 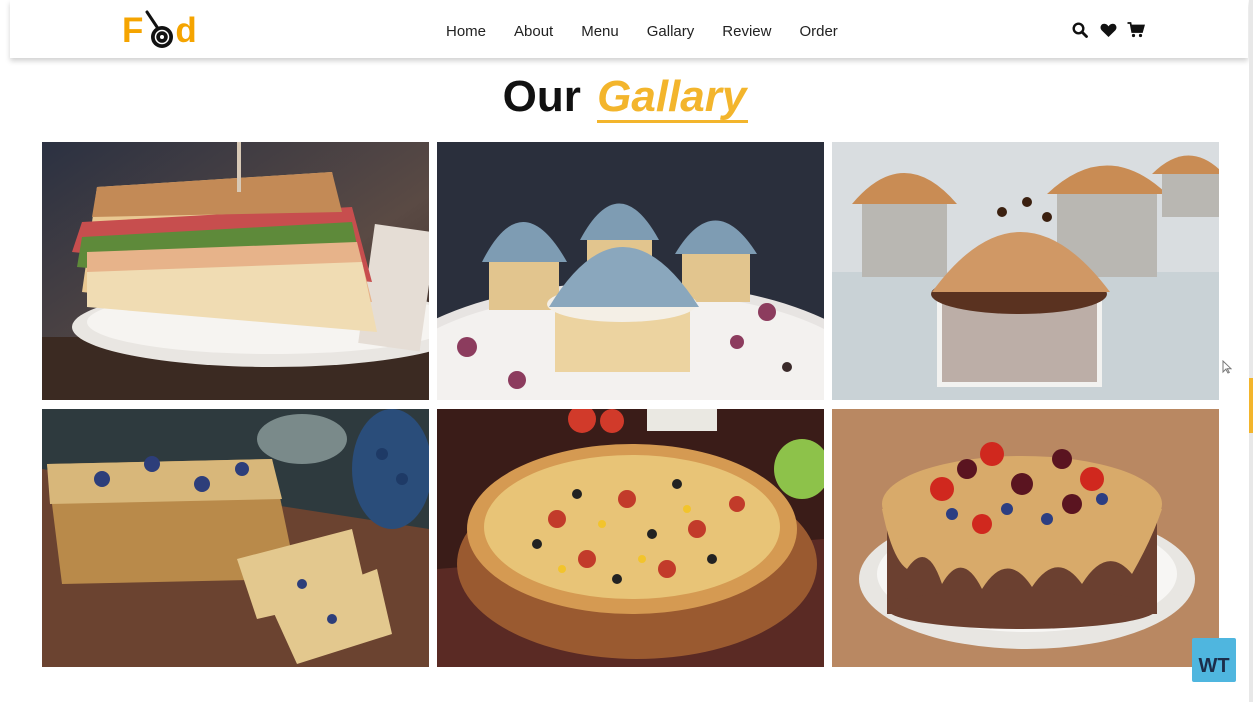 I want to click on main-nav: Home About Menu Gallary Review Order, so click(x=656, y=31).